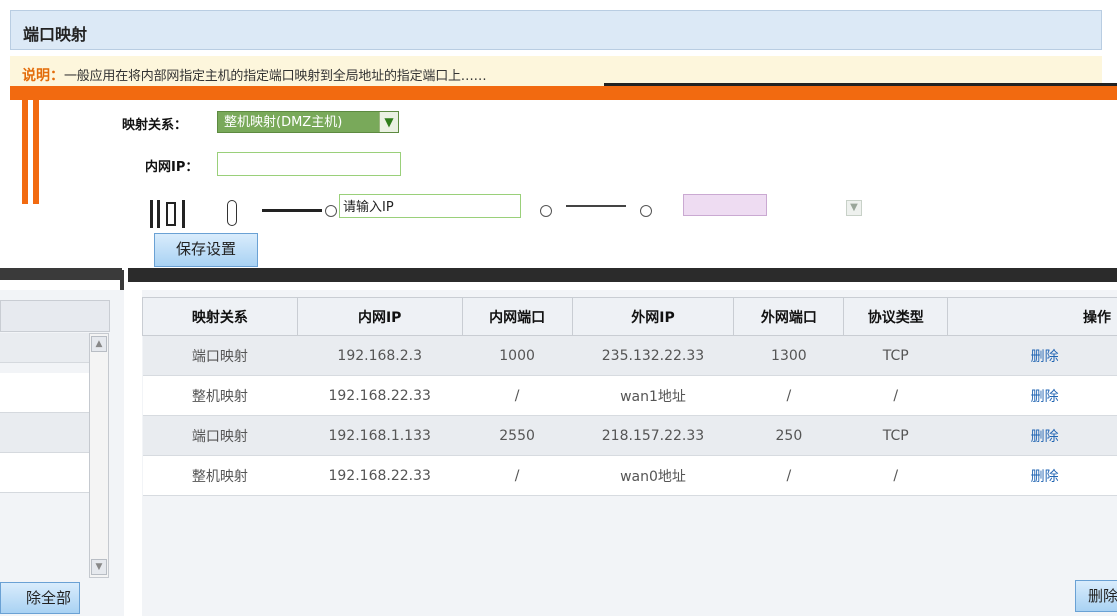 This screenshot has width=1117, height=616. I want to click on page-title: 端口映射, so click(55, 34).